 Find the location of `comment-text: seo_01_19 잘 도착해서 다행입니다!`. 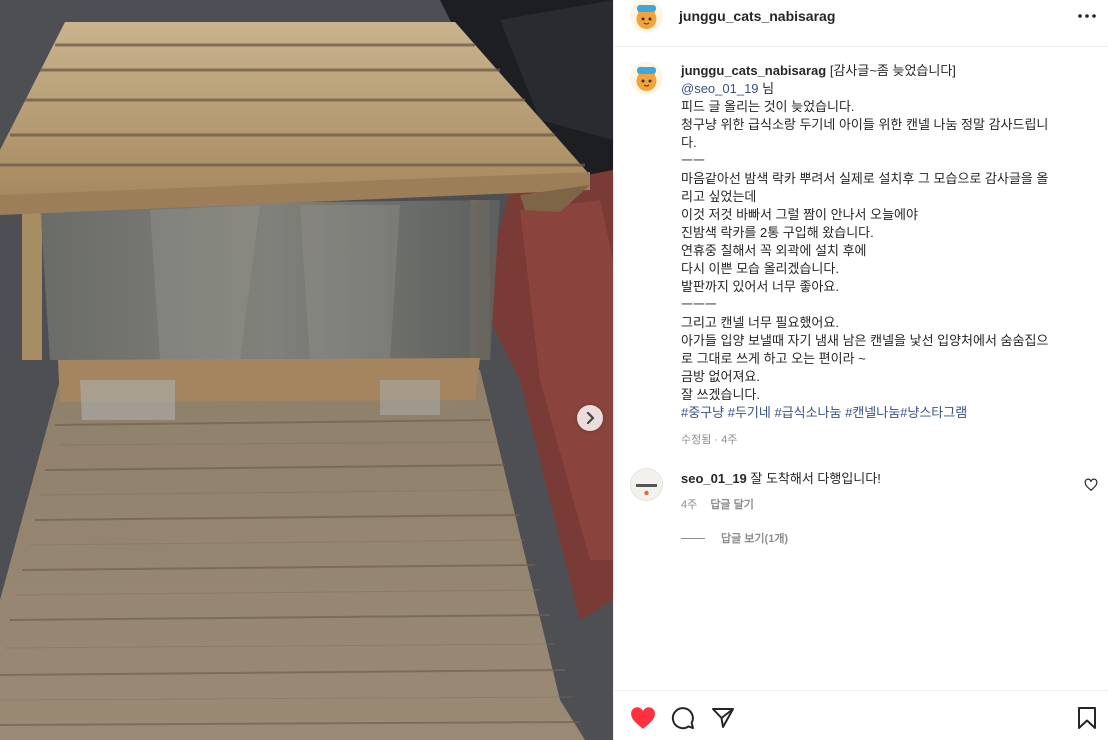

comment-text: seo_01_19 잘 도착해서 다행입니다! is located at coordinates (876, 479).